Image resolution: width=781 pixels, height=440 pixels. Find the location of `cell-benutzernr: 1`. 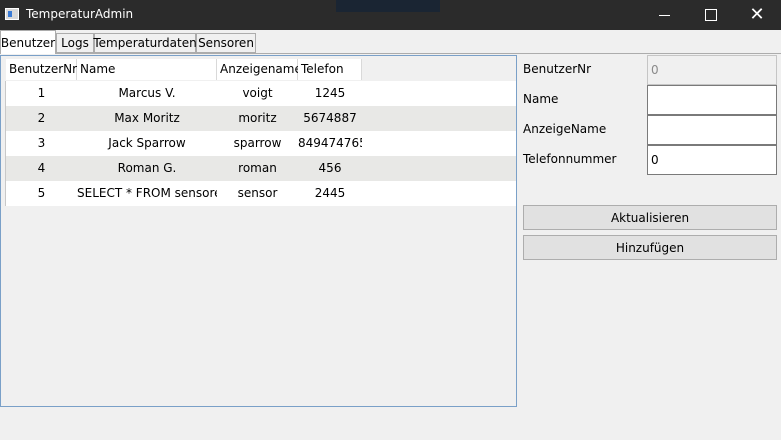

cell-benutzernr: 1 is located at coordinates (41, 93).